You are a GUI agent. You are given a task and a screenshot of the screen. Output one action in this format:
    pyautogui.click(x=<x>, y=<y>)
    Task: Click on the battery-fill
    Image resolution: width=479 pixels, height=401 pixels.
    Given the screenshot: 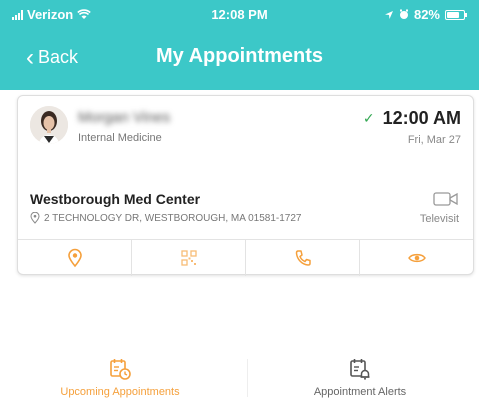 What is the action you would take?
    pyautogui.click(x=453, y=14)
    